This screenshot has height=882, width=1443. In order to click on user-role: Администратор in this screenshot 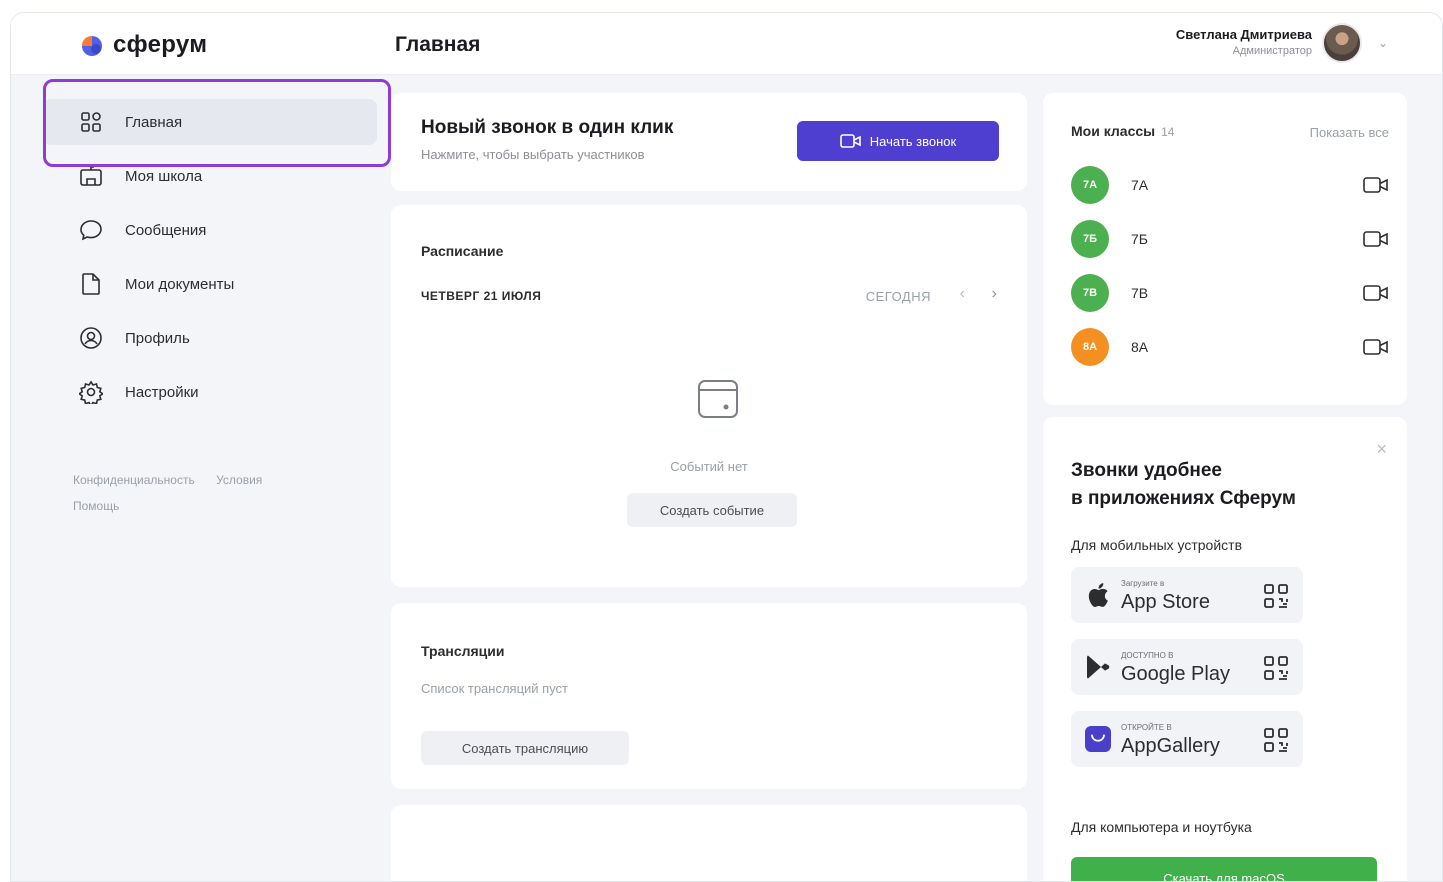, I will do `click(1272, 51)`.